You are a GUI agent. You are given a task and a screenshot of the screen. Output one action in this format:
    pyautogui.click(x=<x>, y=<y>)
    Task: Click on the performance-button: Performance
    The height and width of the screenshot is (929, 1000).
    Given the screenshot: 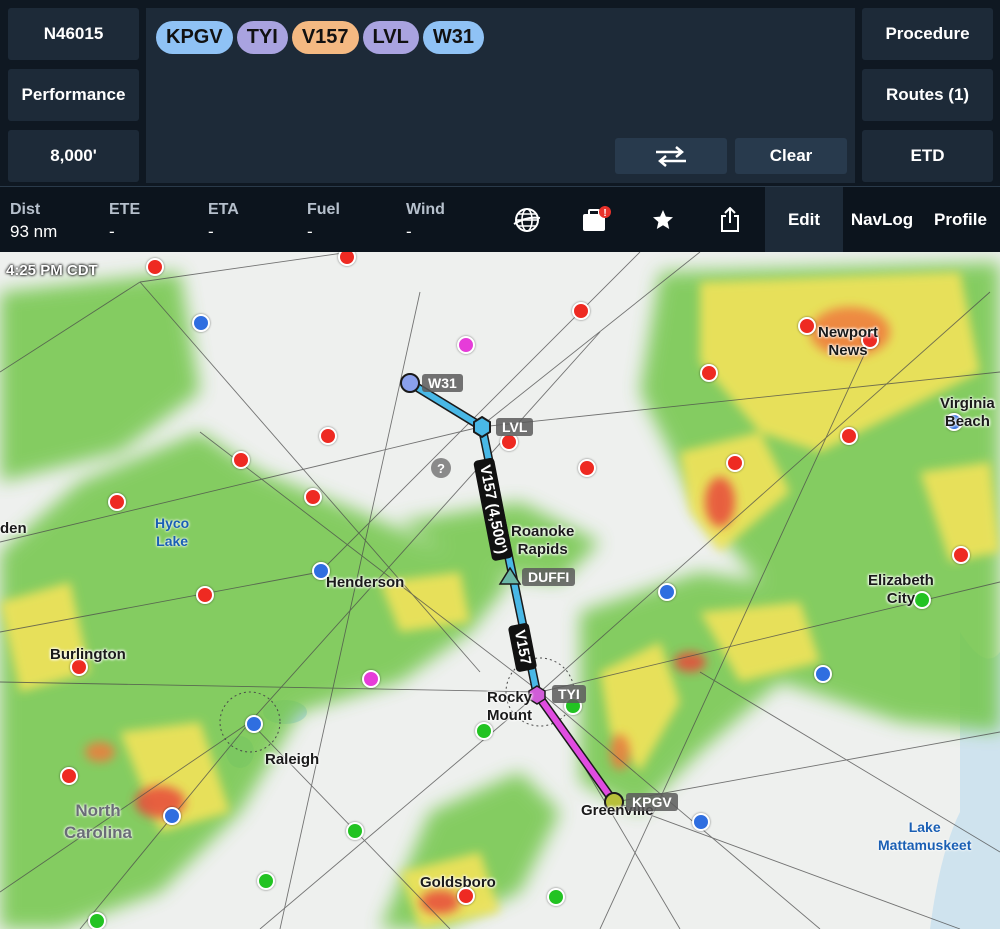 What is the action you would take?
    pyautogui.click(x=73, y=95)
    